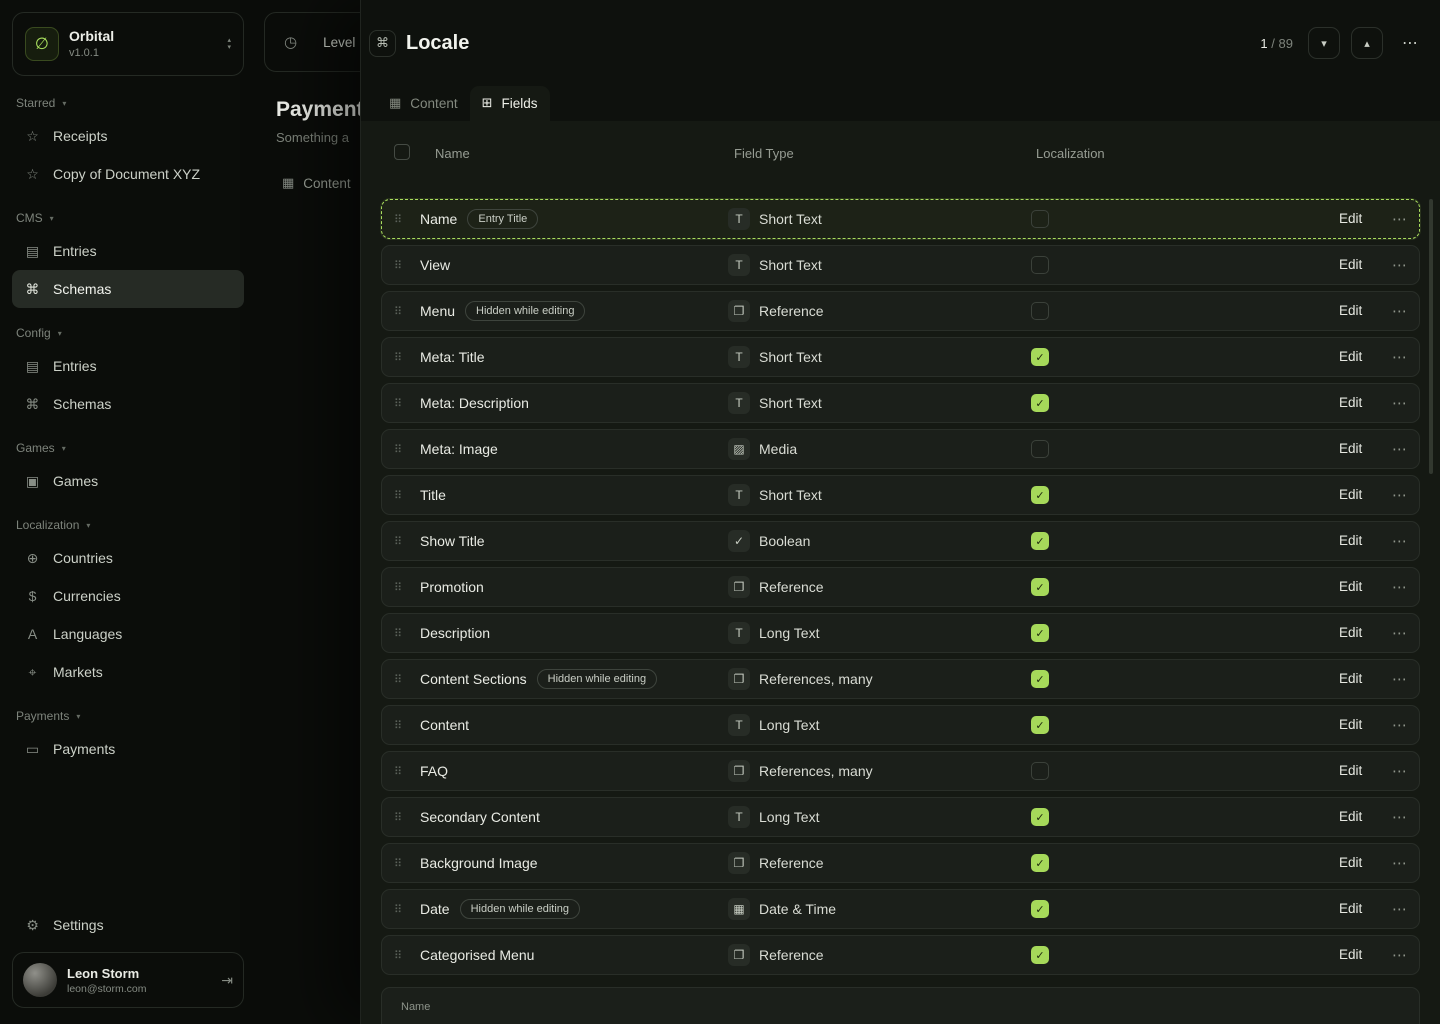  Describe the element at coordinates (128, 103) in the screenshot. I see `sidebar-section-starred: Starred ▾` at that location.